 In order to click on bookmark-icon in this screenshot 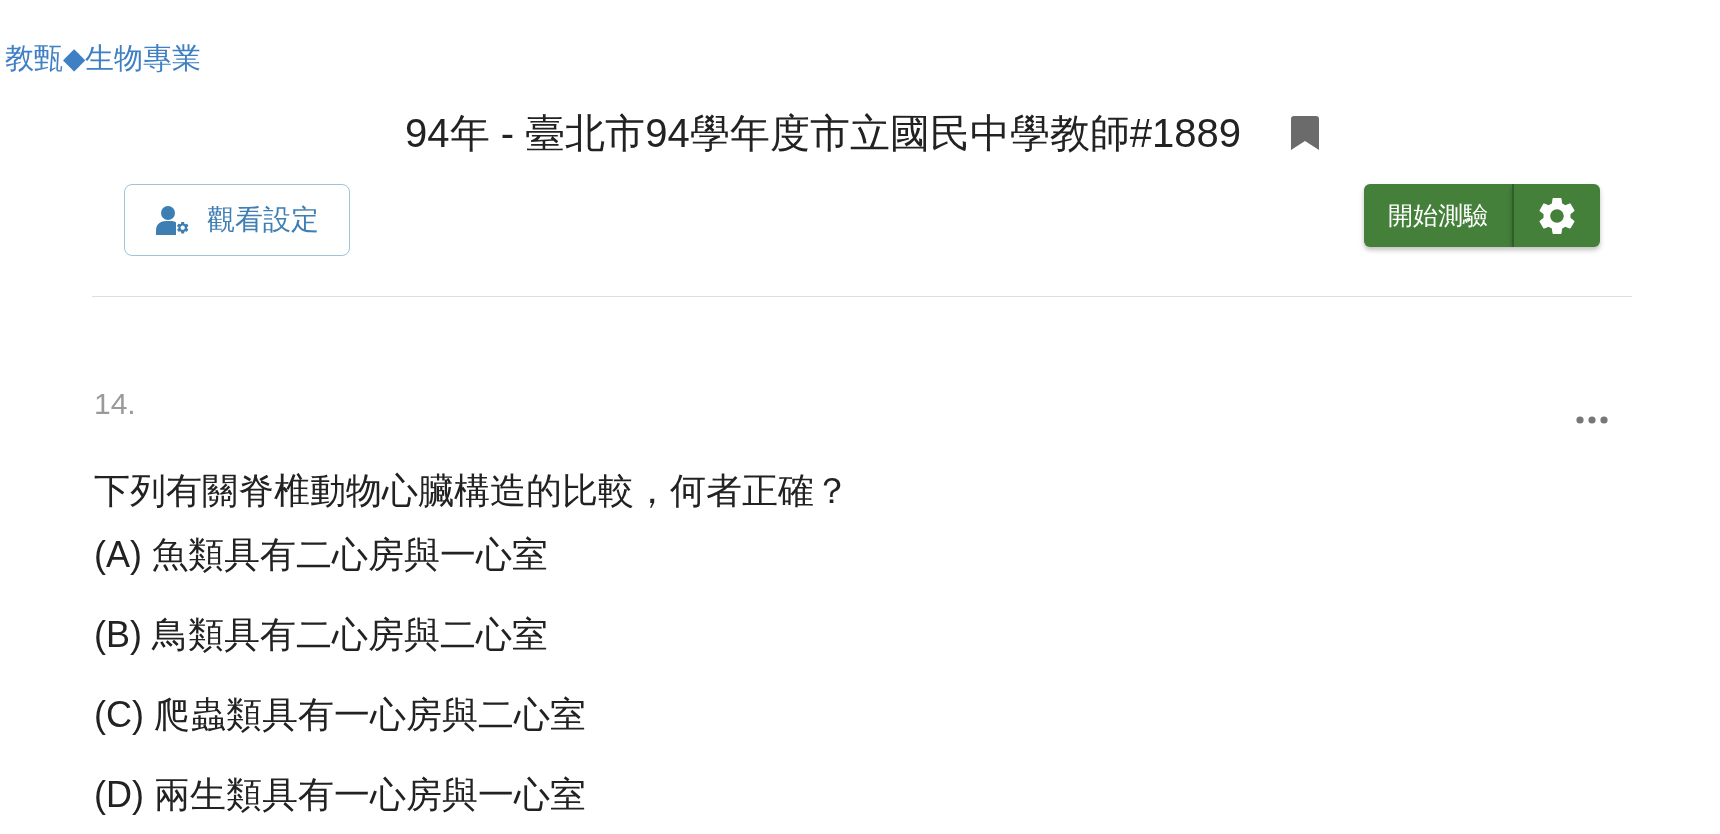, I will do `click(1304, 133)`.